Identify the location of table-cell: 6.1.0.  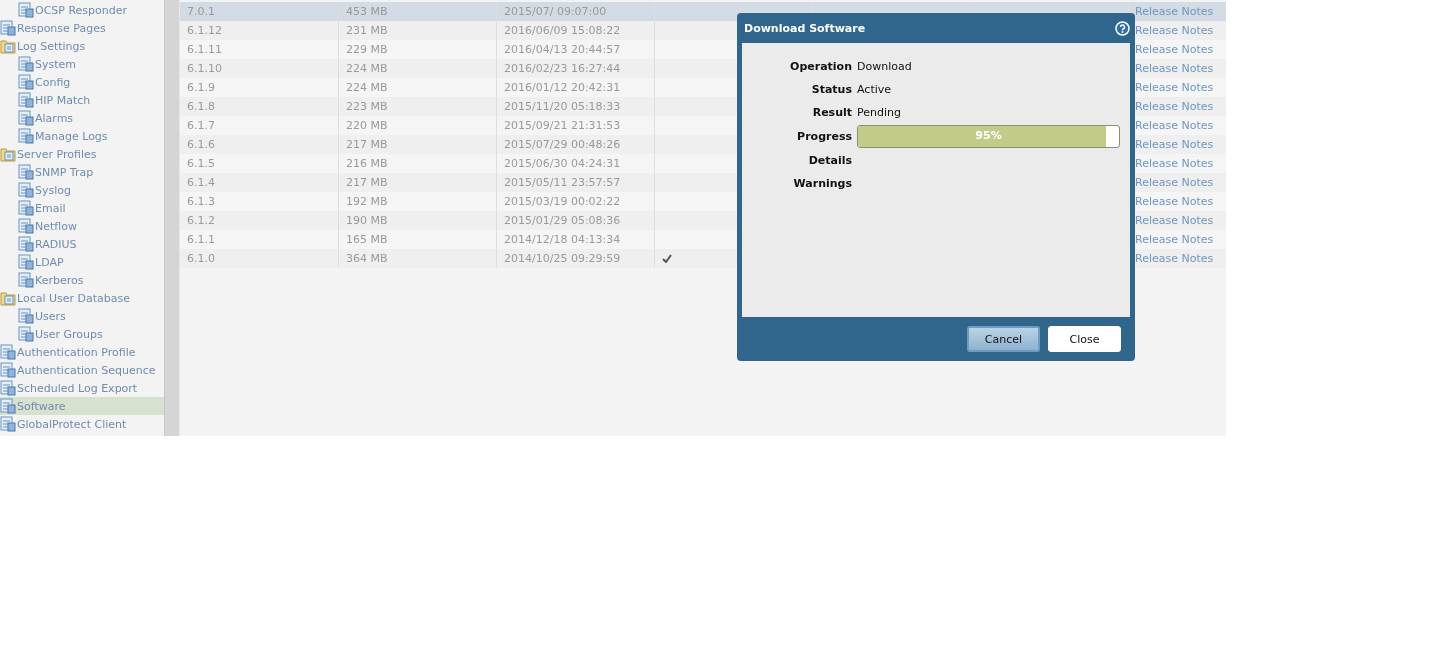
(259, 258).